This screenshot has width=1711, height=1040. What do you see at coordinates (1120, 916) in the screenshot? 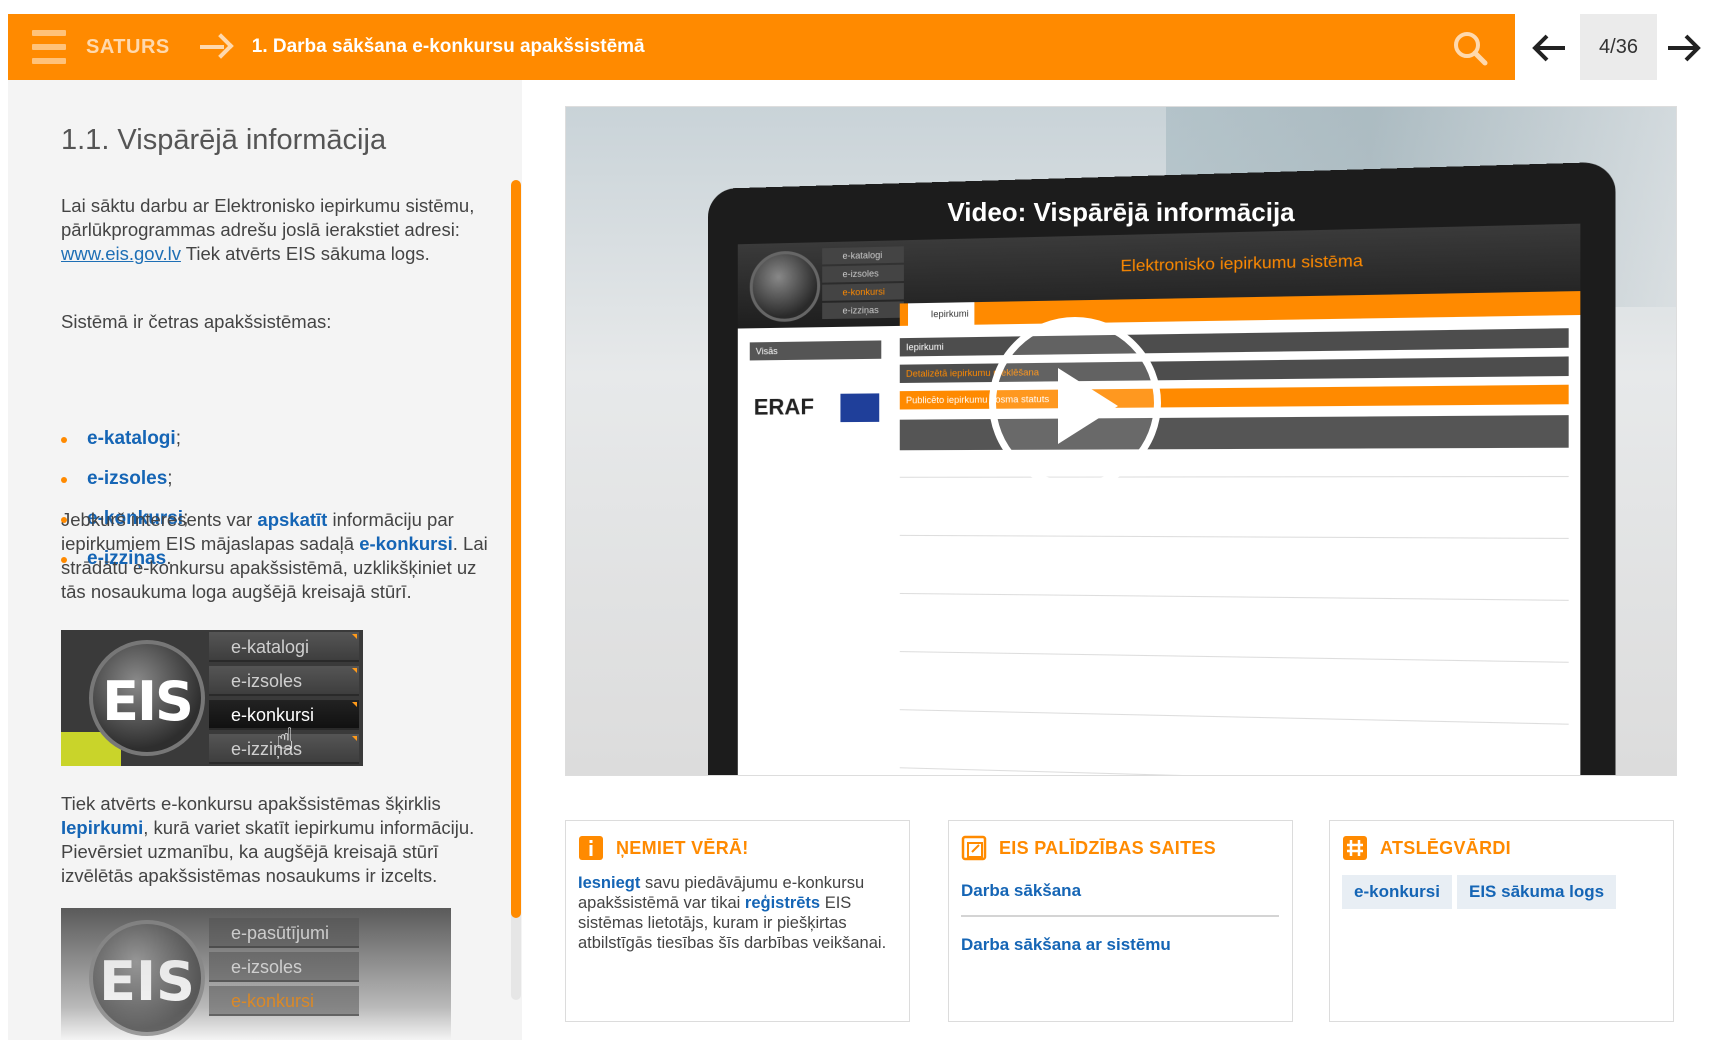
I see `divider` at bounding box center [1120, 916].